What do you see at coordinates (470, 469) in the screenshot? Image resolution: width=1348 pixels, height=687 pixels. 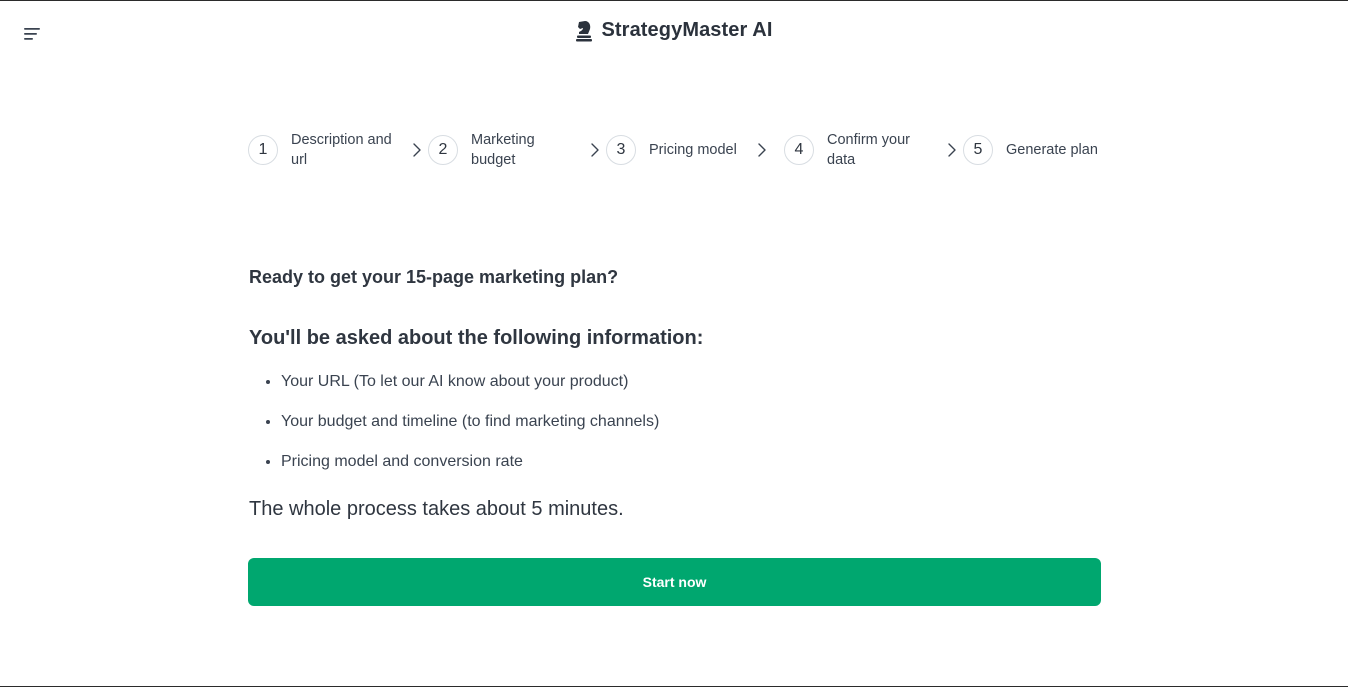 I see `list-item: Pricing model and conversion rate` at bounding box center [470, 469].